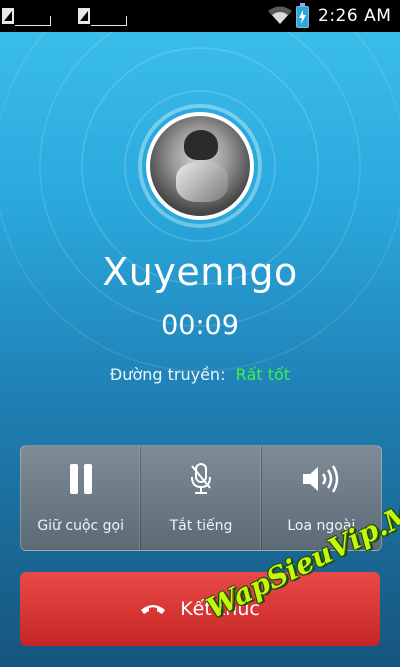 This screenshot has height=667, width=400. Describe the element at coordinates (81, 498) in the screenshot. I see `hold-call-button: Giữ cuộc gọi` at that location.